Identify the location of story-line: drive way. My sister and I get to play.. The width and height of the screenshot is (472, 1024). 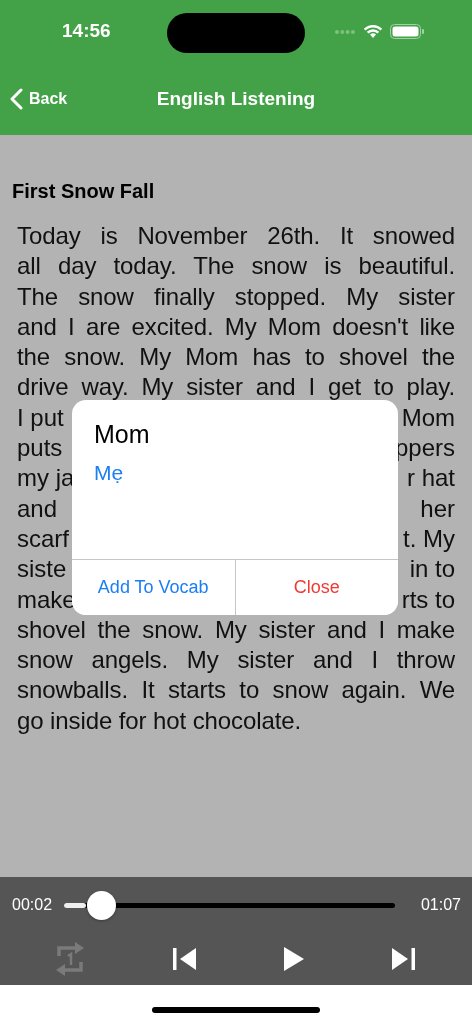
(236, 387).